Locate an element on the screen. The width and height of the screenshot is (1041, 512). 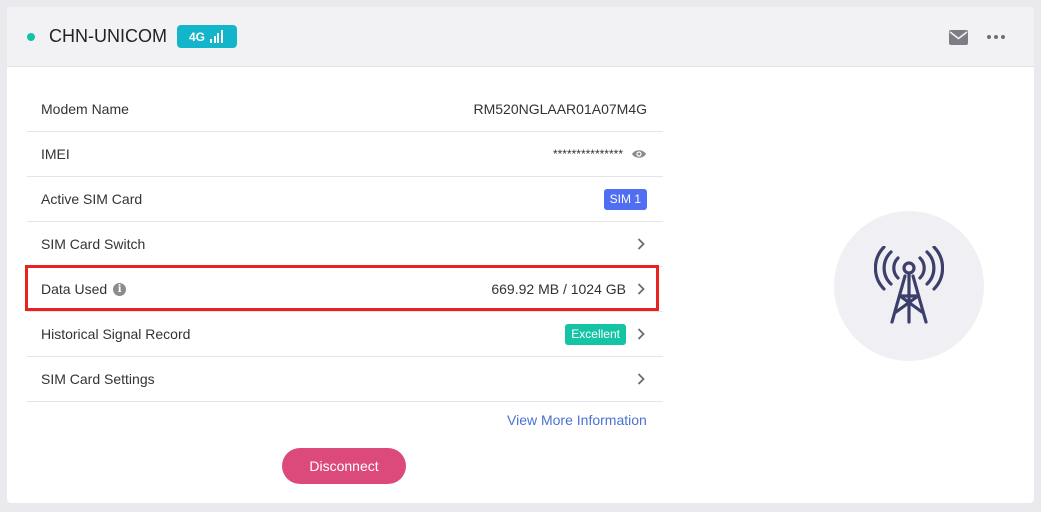
more-icon is located at coordinates (996, 37).